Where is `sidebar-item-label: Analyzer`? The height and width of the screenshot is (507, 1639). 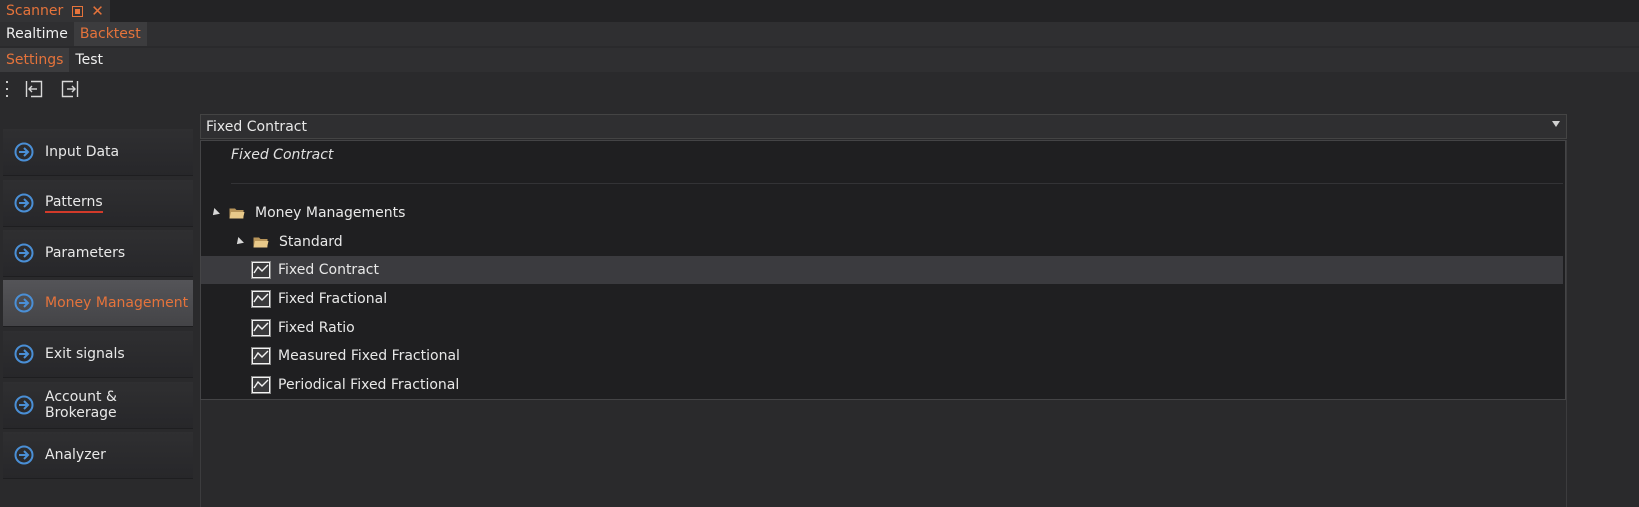
sidebar-item-label: Analyzer is located at coordinates (75, 455).